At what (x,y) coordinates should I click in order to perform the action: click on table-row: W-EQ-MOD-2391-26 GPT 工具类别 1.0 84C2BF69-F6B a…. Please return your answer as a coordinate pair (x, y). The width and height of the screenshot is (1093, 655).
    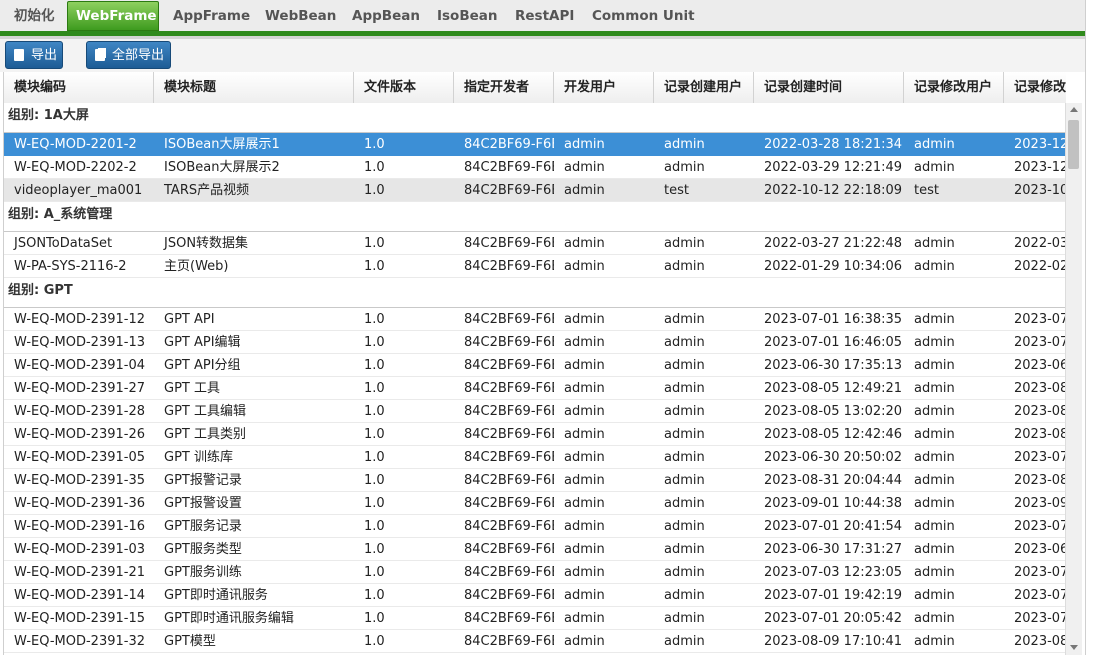
    Looking at the image, I should click on (535, 434).